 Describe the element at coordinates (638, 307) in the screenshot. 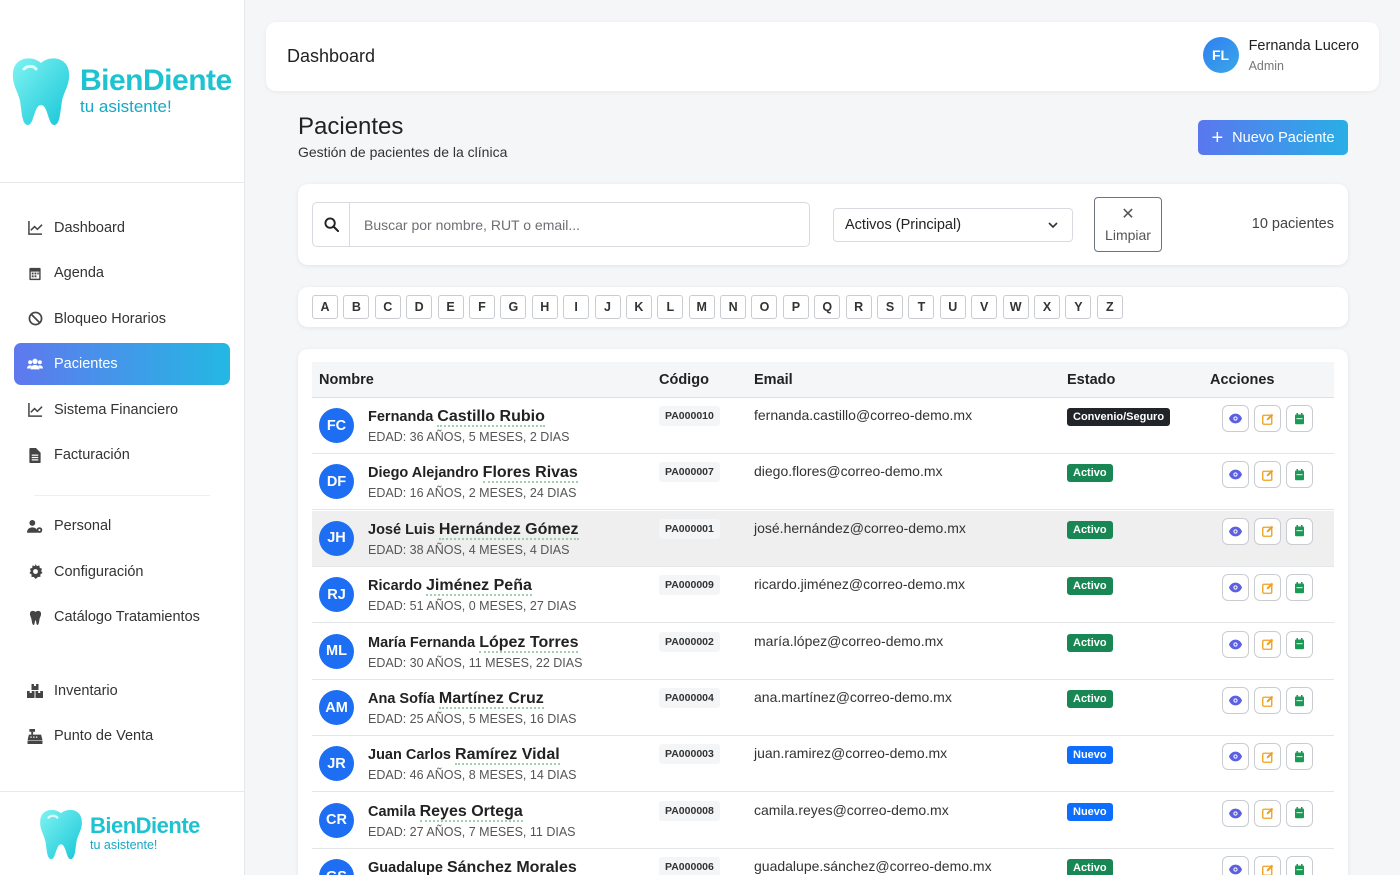

I see `letter-filter-k: K` at that location.